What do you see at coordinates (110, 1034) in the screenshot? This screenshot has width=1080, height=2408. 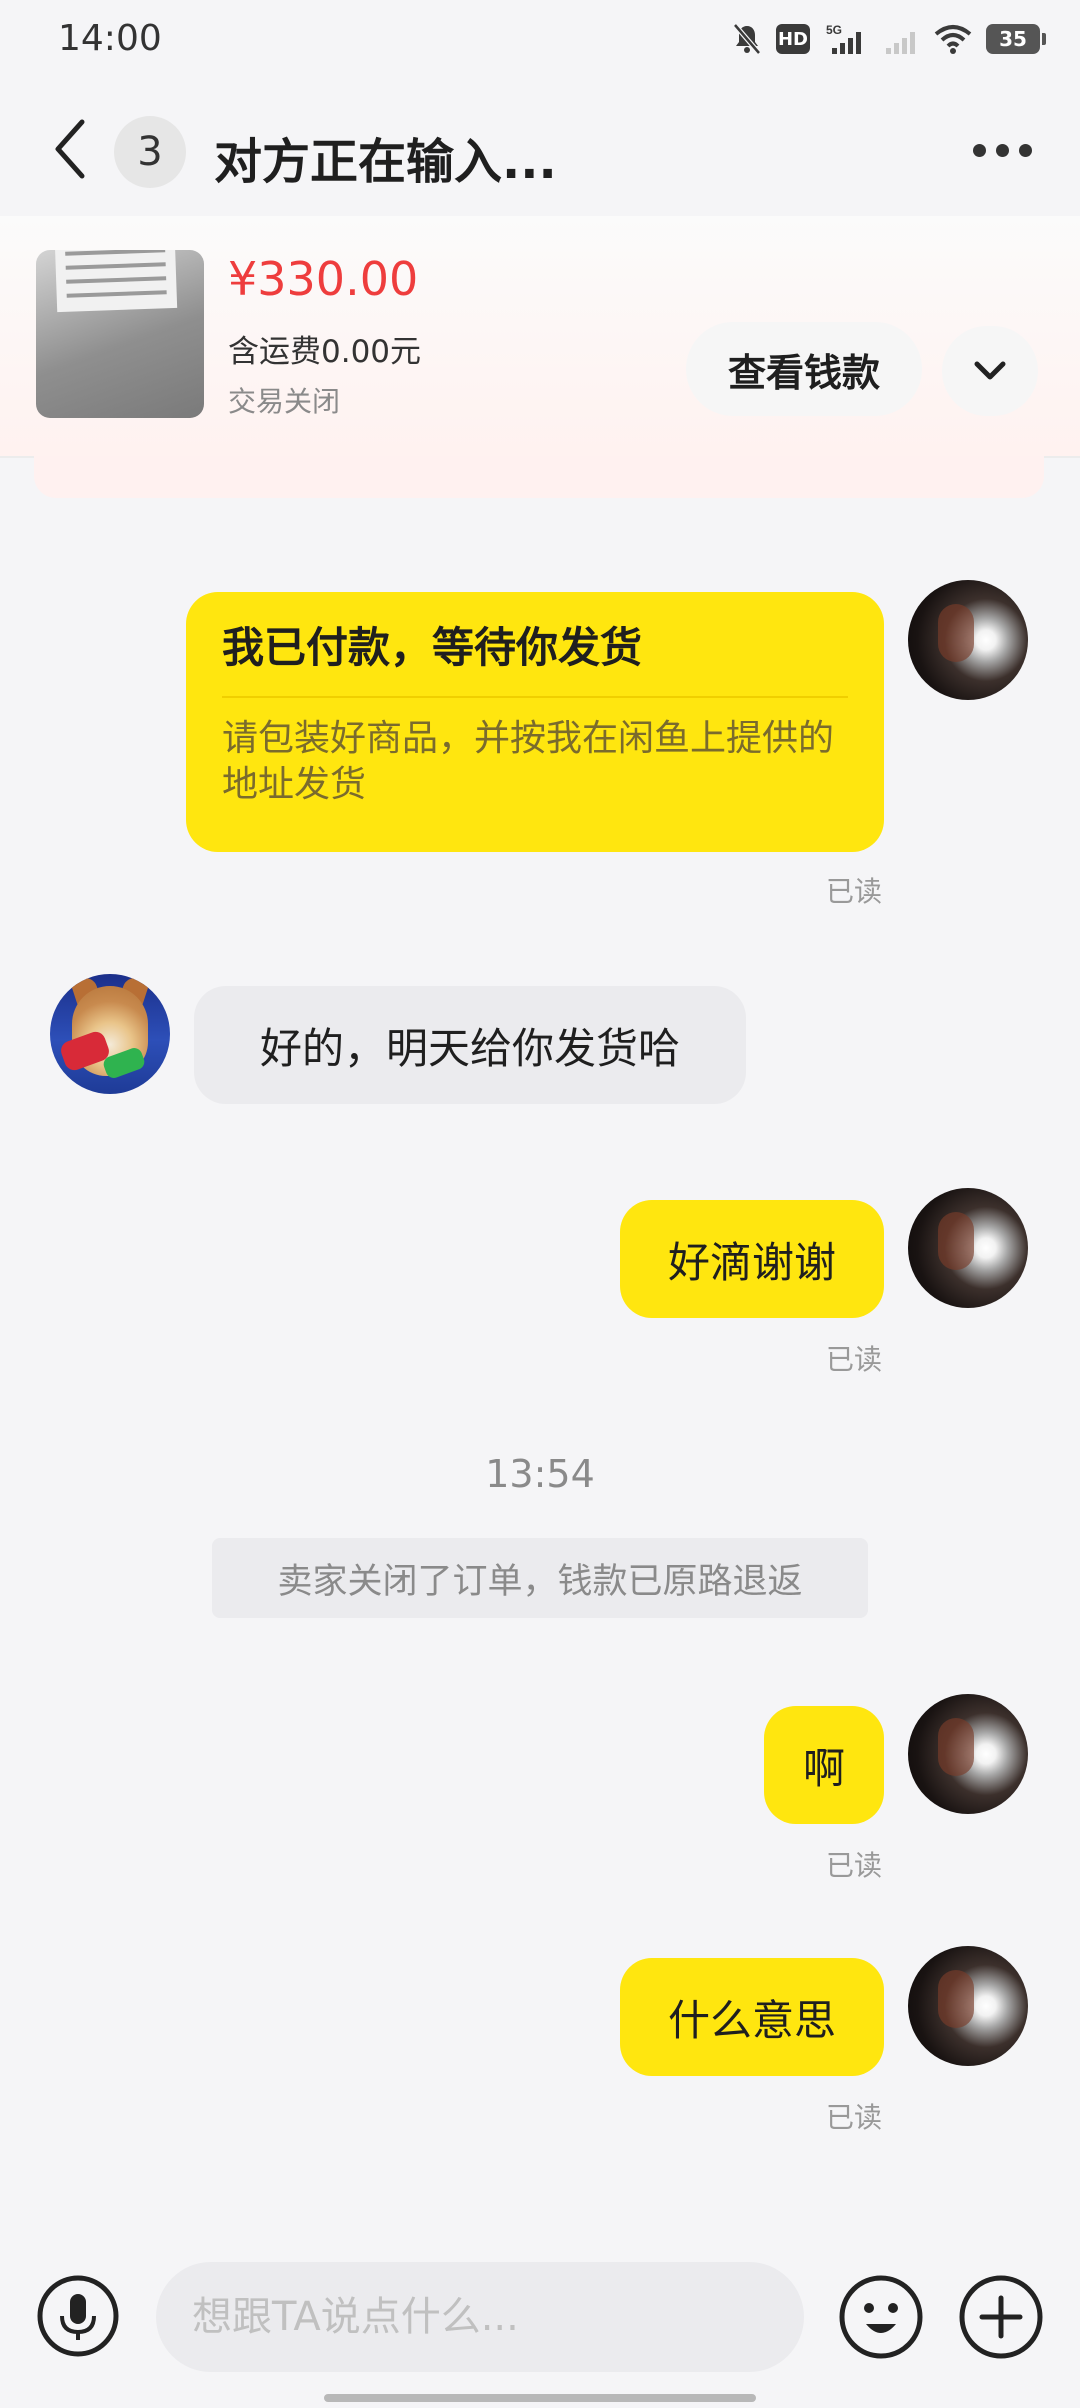 I see `seller-avatar` at bounding box center [110, 1034].